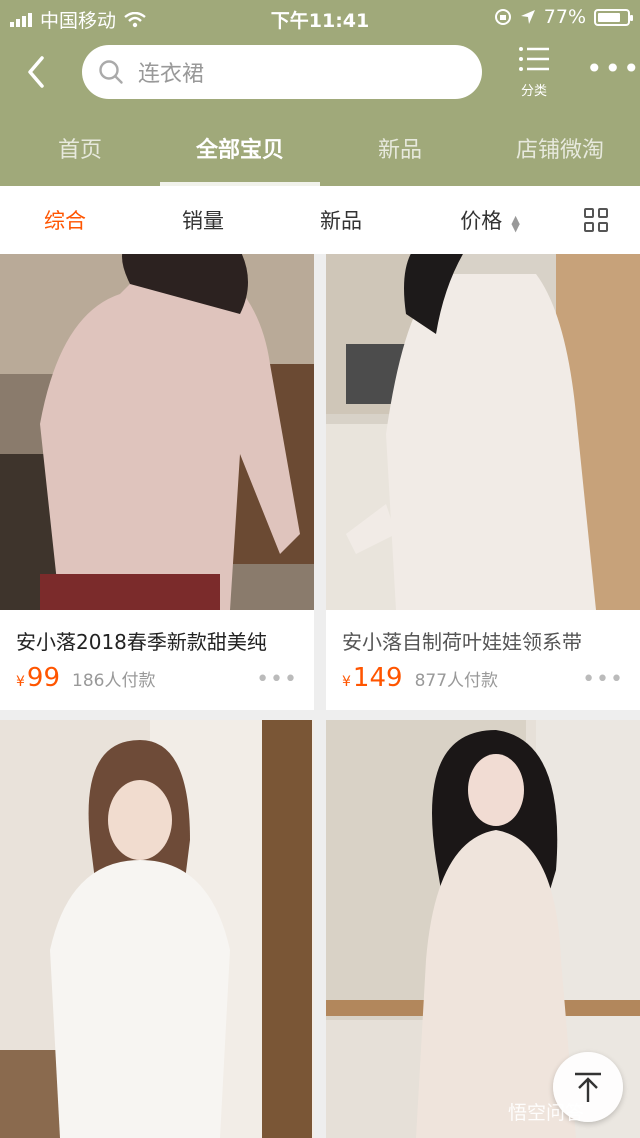  Describe the element at coordinates (515, 223) in the screenshot. I see `sort-updown-icon: ▲ ▼` at that location.